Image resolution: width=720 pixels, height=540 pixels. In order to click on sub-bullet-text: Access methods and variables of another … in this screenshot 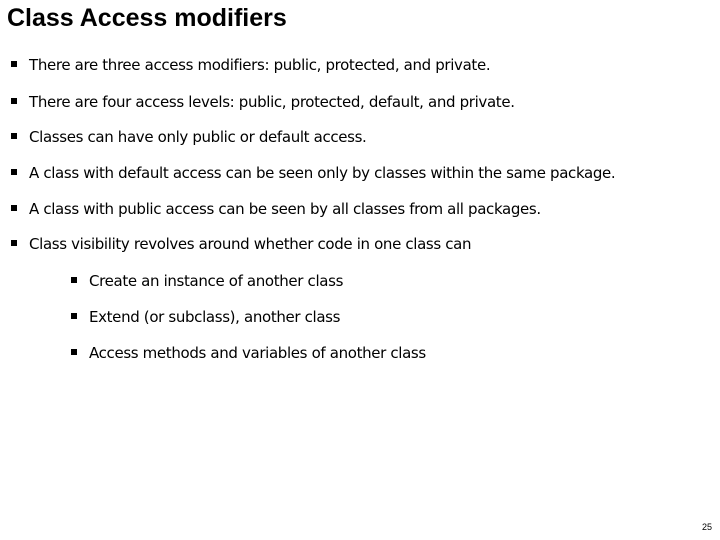, I will do `click(257, 353)`.